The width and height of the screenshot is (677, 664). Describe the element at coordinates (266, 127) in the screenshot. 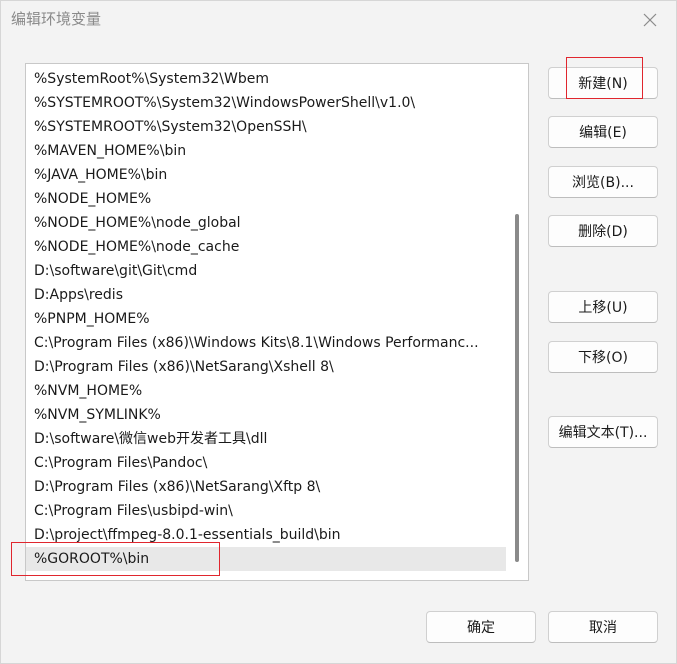

I see `path-list-item: %SYSTEMROOT%\System32\OpenSSH\` at that location.